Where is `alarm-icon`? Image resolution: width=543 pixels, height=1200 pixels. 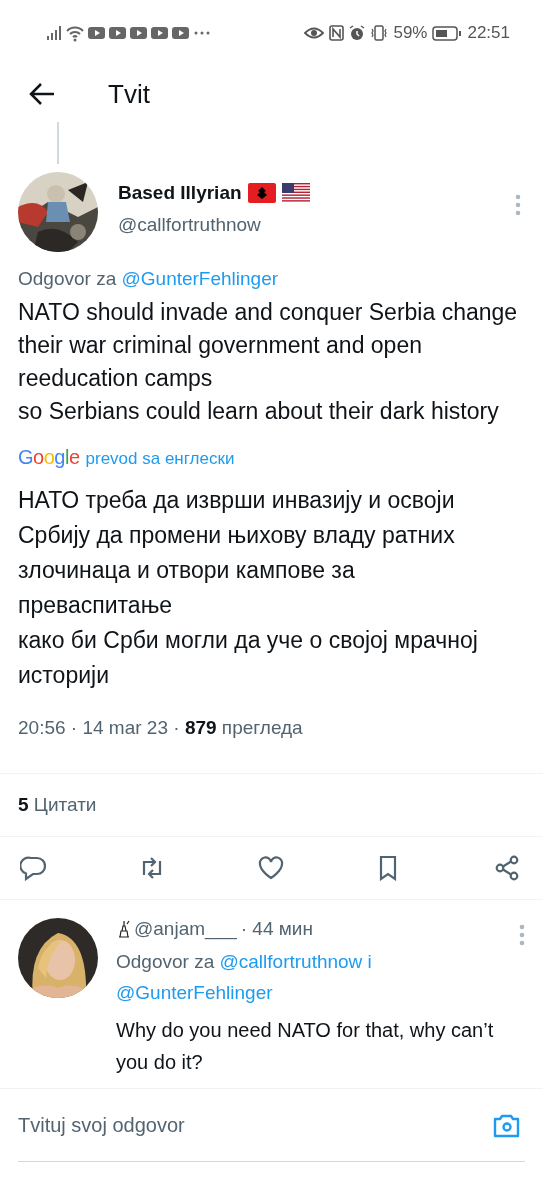
alarm-icon is located at coordinates (357, 33).